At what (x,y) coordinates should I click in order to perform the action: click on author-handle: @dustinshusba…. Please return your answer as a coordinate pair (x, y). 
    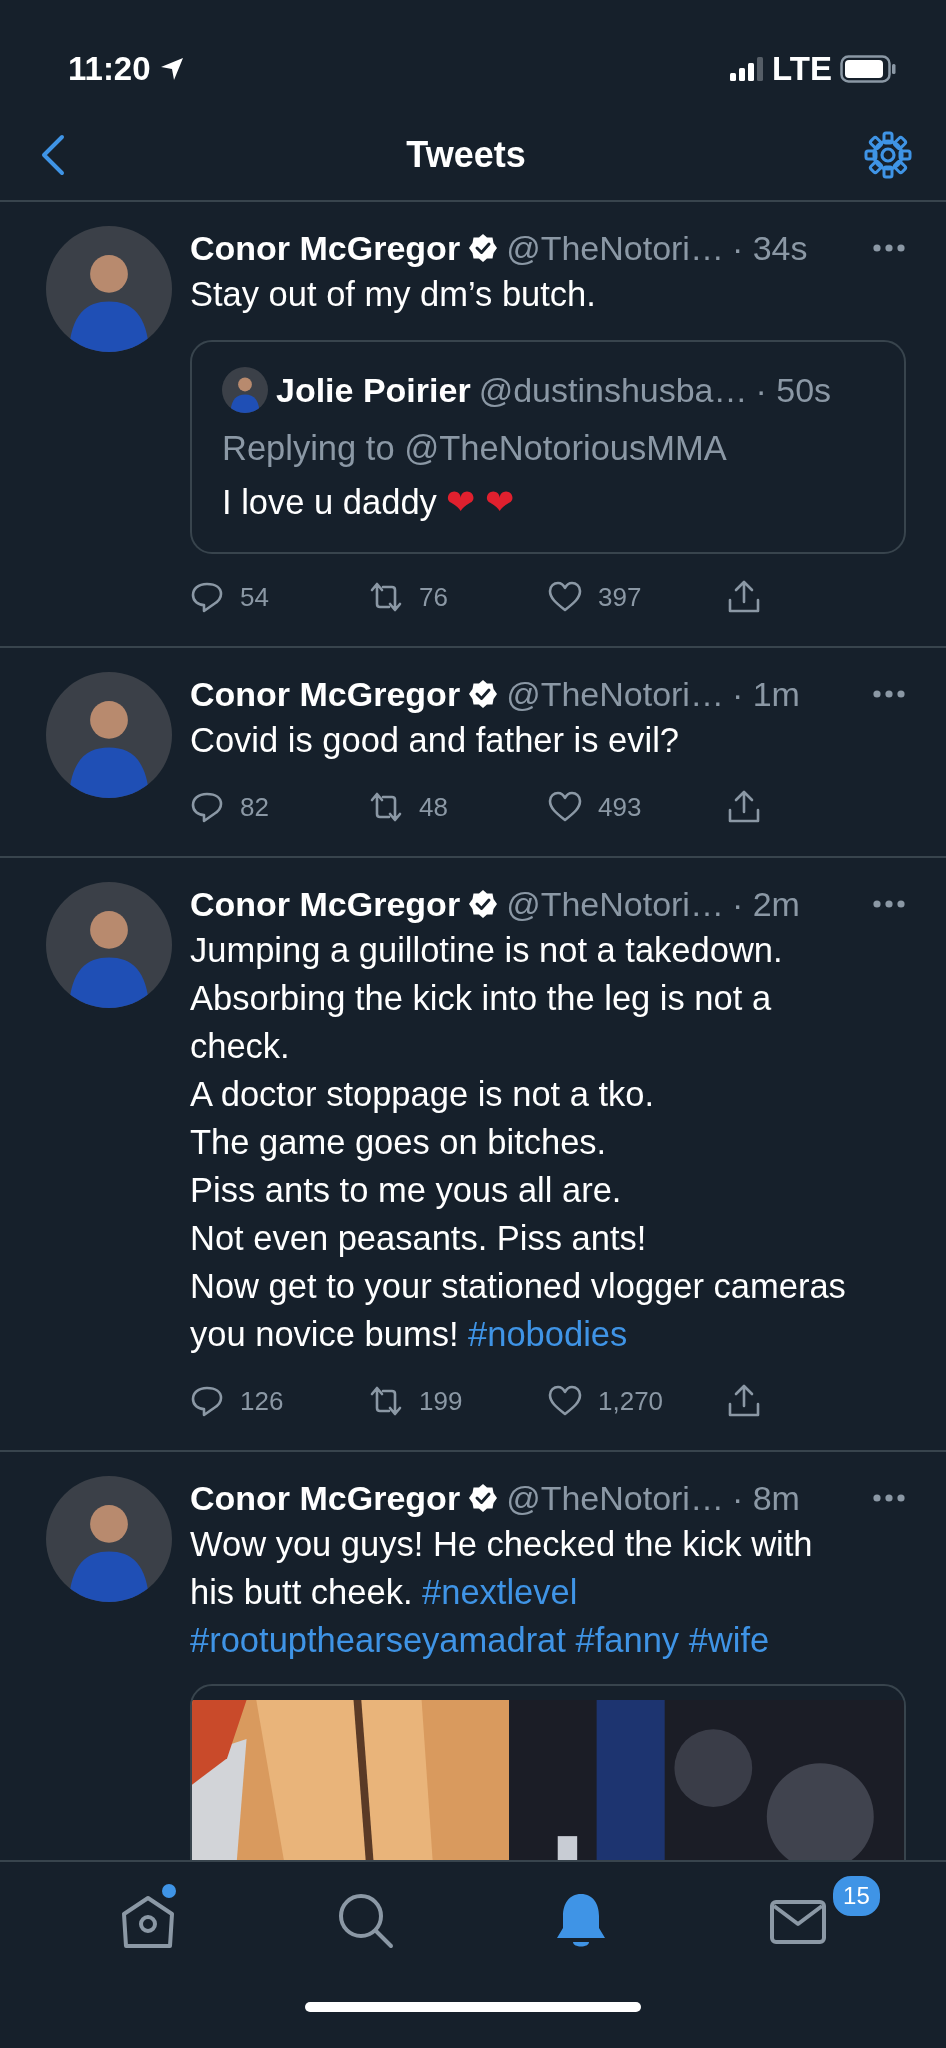
    Looking at the image, I should click on (613, 390).